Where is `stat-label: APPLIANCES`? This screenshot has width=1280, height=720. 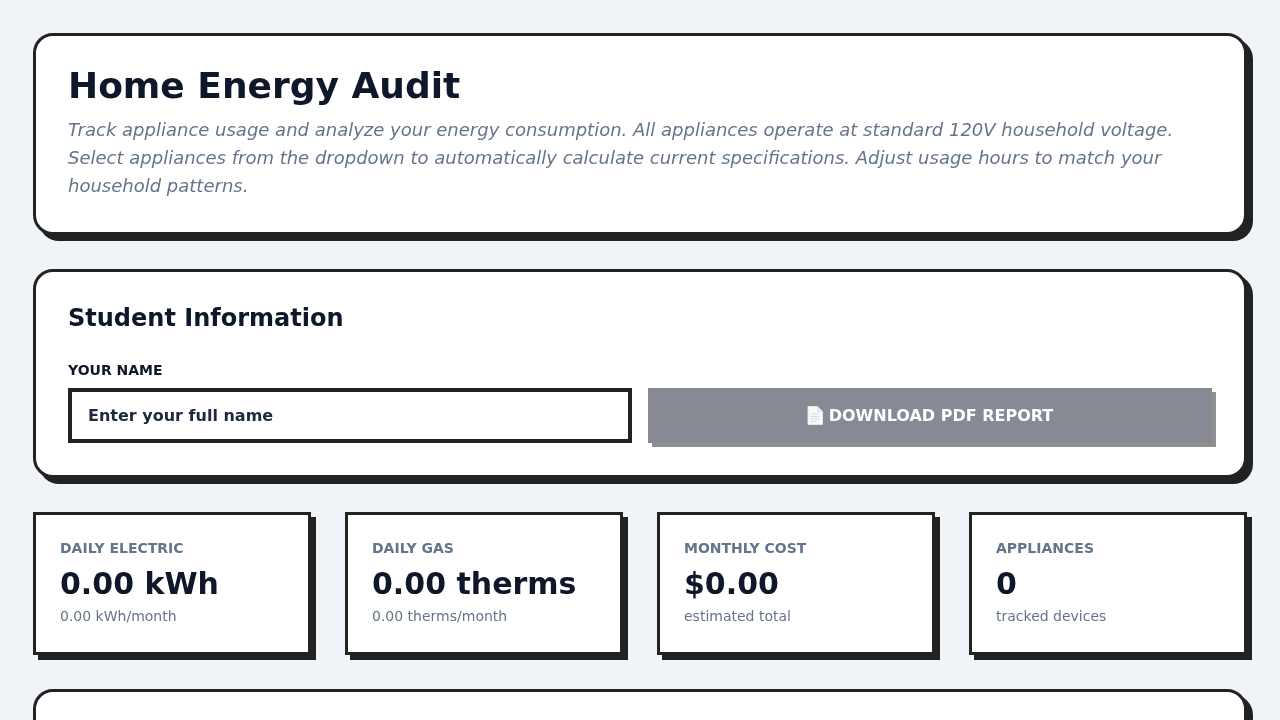 stat-label: APPLIANCES is located at coordinates (1045, 548).